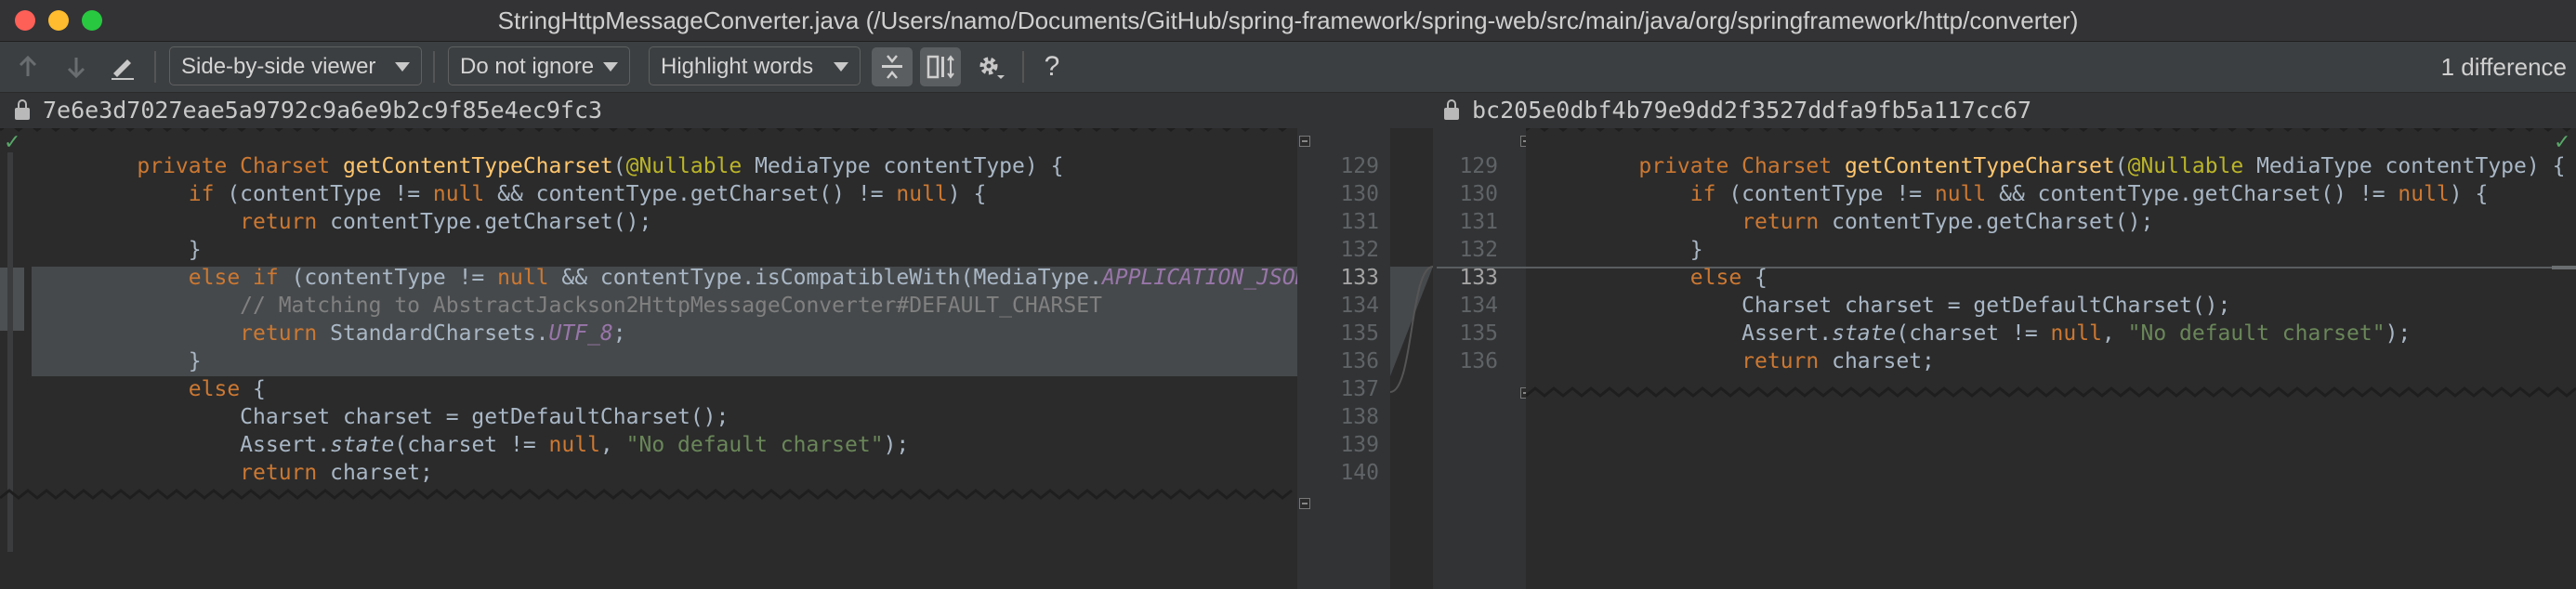  What do you see at coordinates (1752, 110) in the screenshot?
I see `right-revision-hash: bc205e0dbf4b79e9dd2f3527ddfa9fb5a117cc67` at bounding box center [1752, 110].